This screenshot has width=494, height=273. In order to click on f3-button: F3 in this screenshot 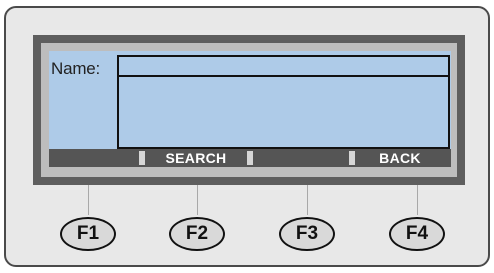, I will do `click(307, 234)`.